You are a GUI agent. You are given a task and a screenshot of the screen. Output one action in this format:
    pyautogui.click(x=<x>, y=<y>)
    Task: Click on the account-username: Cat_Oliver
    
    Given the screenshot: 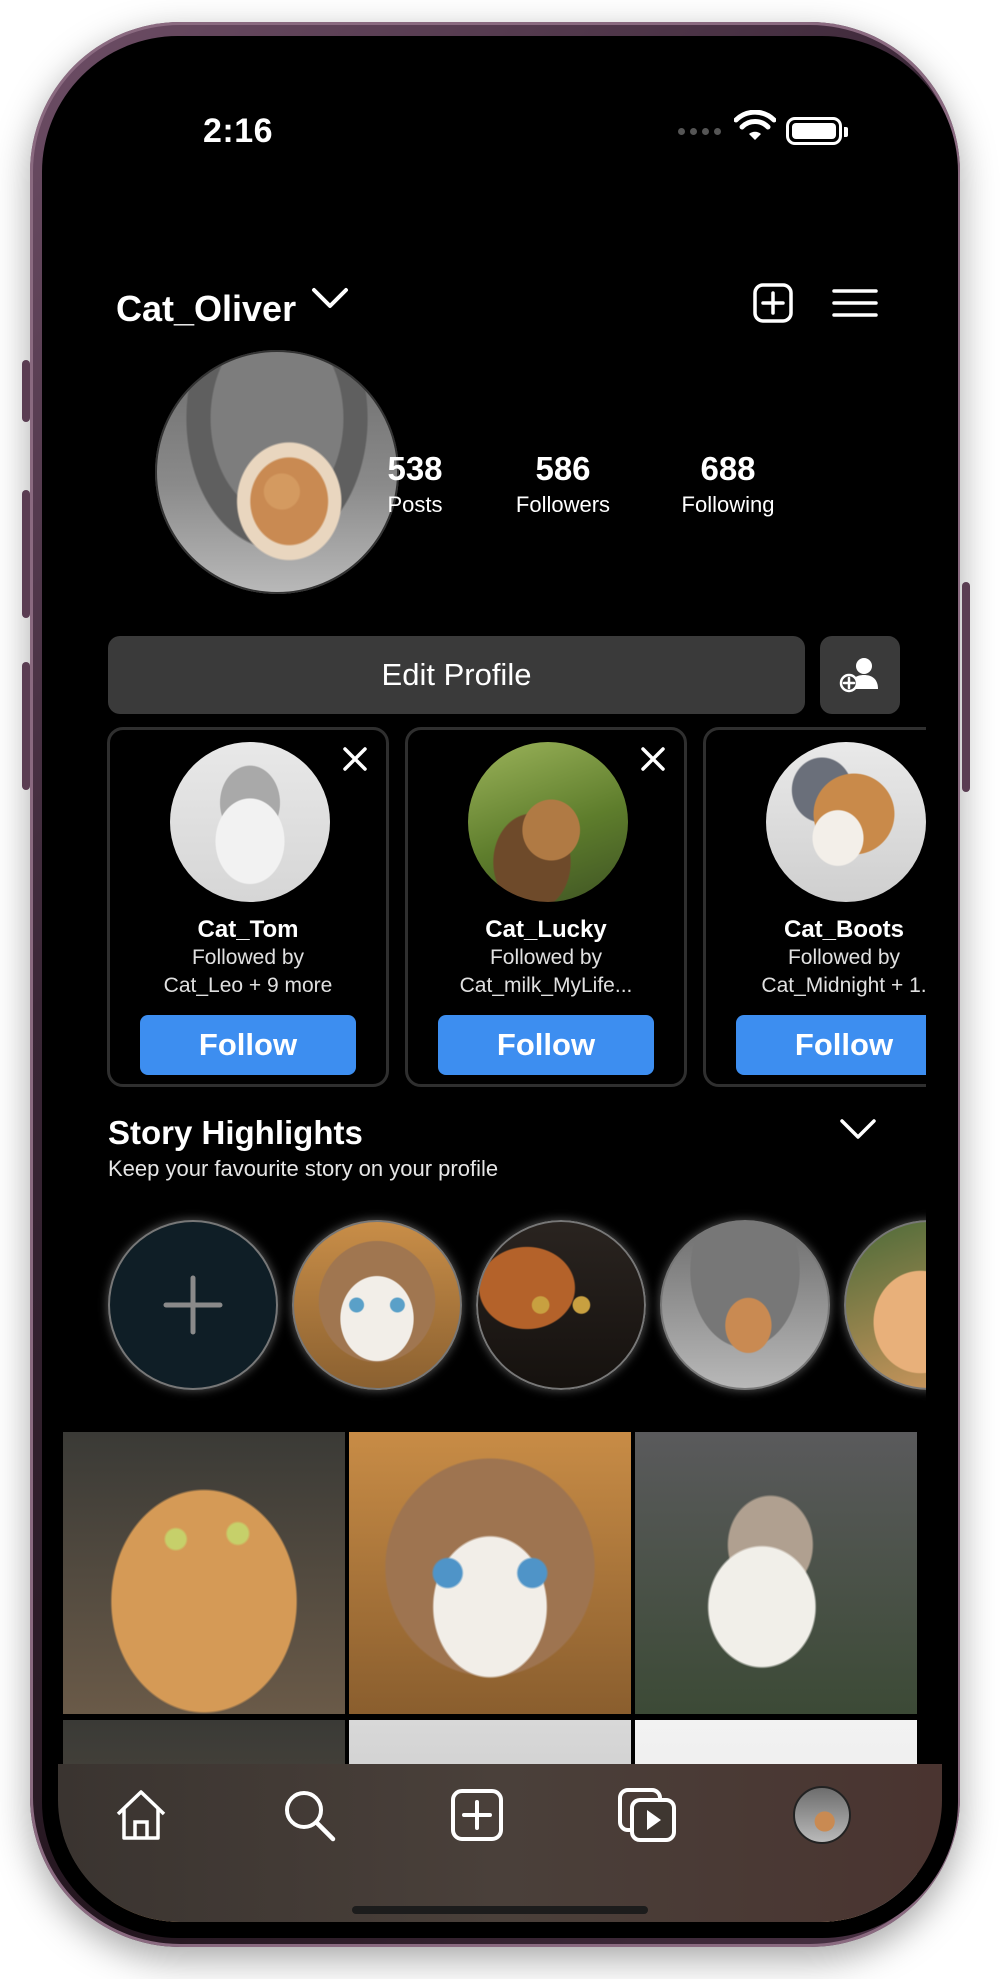 What is the action you would take?
    pyautogui.click(x=206, y=309)
    